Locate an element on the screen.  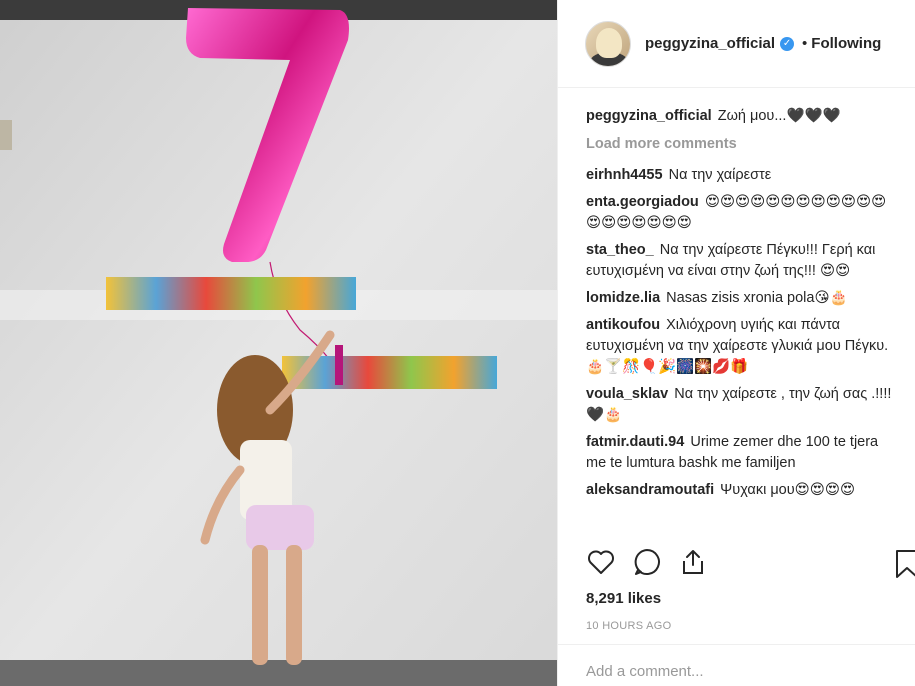
comment-username: antikoufou is located at coordinates (623, 325).